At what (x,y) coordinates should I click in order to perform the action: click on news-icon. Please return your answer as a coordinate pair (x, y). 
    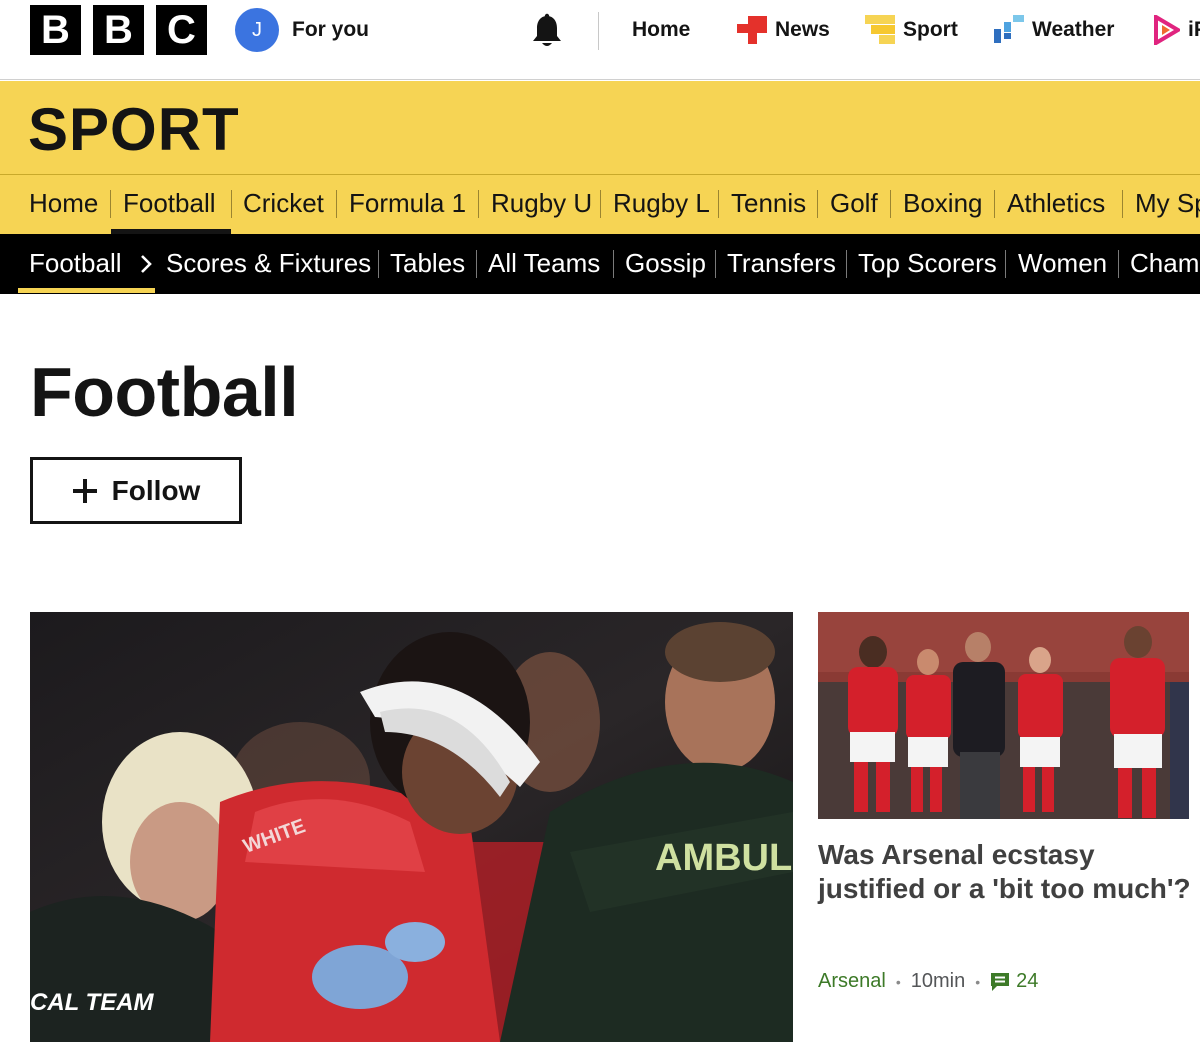
    Looking at the image, I should click on (752, 30).